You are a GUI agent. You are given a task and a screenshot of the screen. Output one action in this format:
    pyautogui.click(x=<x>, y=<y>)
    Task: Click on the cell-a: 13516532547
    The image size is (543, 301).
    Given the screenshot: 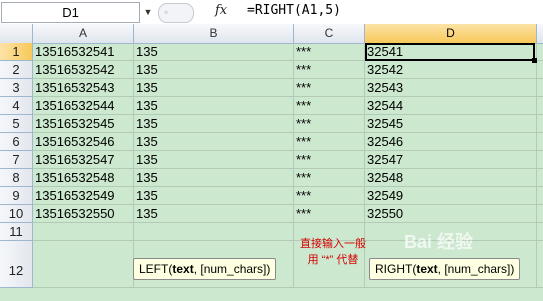 What is the action you would take?
    pyautogui.click(x=75, y=160)
    